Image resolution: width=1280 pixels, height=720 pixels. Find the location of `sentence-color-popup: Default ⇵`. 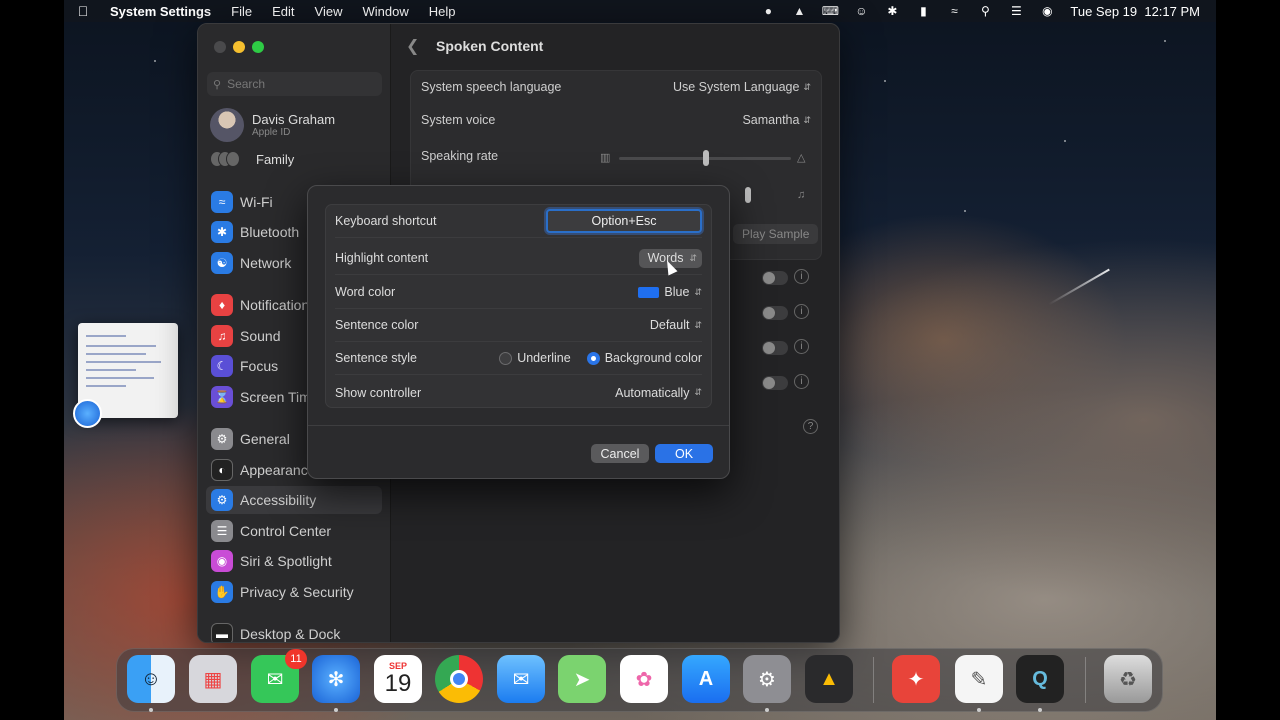

sentence-color-popup: Default ⇵ is located at coordinates (676, 325).